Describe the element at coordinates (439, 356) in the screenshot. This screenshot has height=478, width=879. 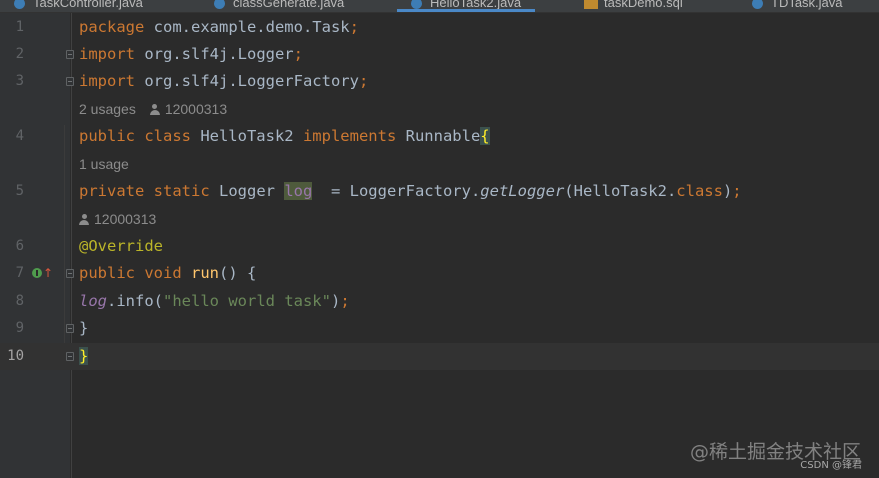
I see `code-line-10: 10 }` at that location.